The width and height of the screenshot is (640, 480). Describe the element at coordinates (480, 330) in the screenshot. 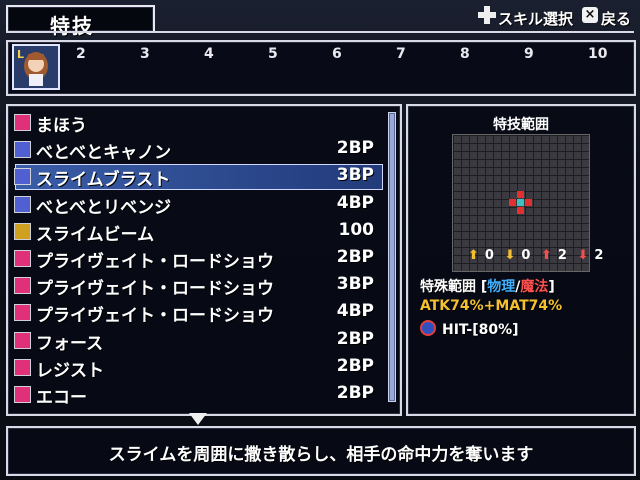

I see `hit-modifier: HIT-[80%]` at that location.